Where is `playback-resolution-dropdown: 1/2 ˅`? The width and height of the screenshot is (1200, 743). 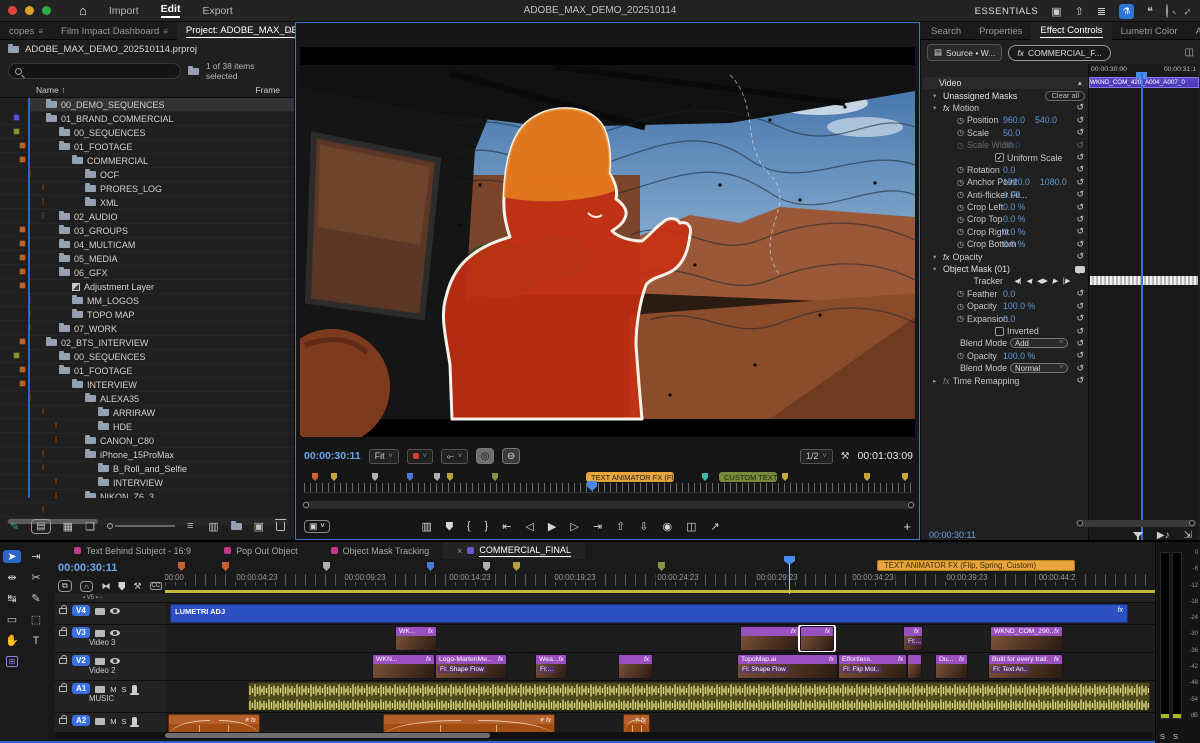 playback-resolution-dropdown: 1/2 ˅ is located at coordinates (816, 456).